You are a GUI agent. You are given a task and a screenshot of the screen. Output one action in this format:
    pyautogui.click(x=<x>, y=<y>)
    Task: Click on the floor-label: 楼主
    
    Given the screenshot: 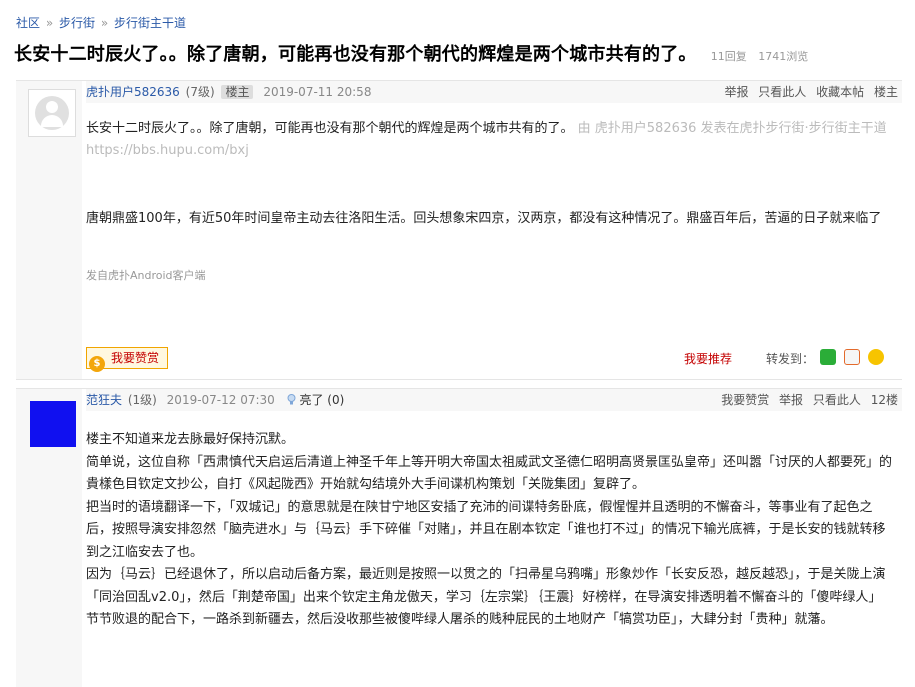 What is the action you would take?
    pyautogui.click(x=885, y=92)
    